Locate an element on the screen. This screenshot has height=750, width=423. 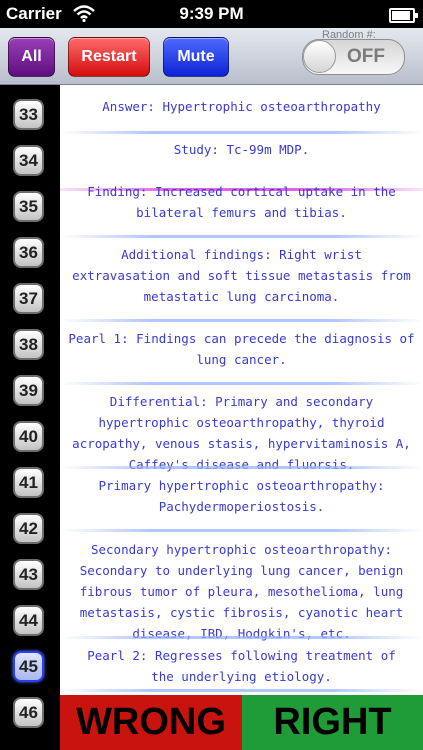
question-number-button: 33 is located at coordinates (28, 114).